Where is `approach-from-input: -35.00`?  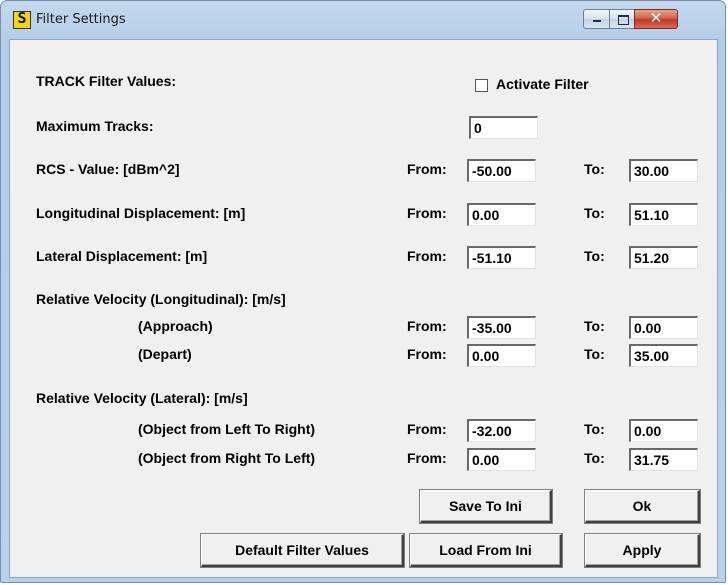 approach-from-input: -35.00 is located at coordinates (501, 327).